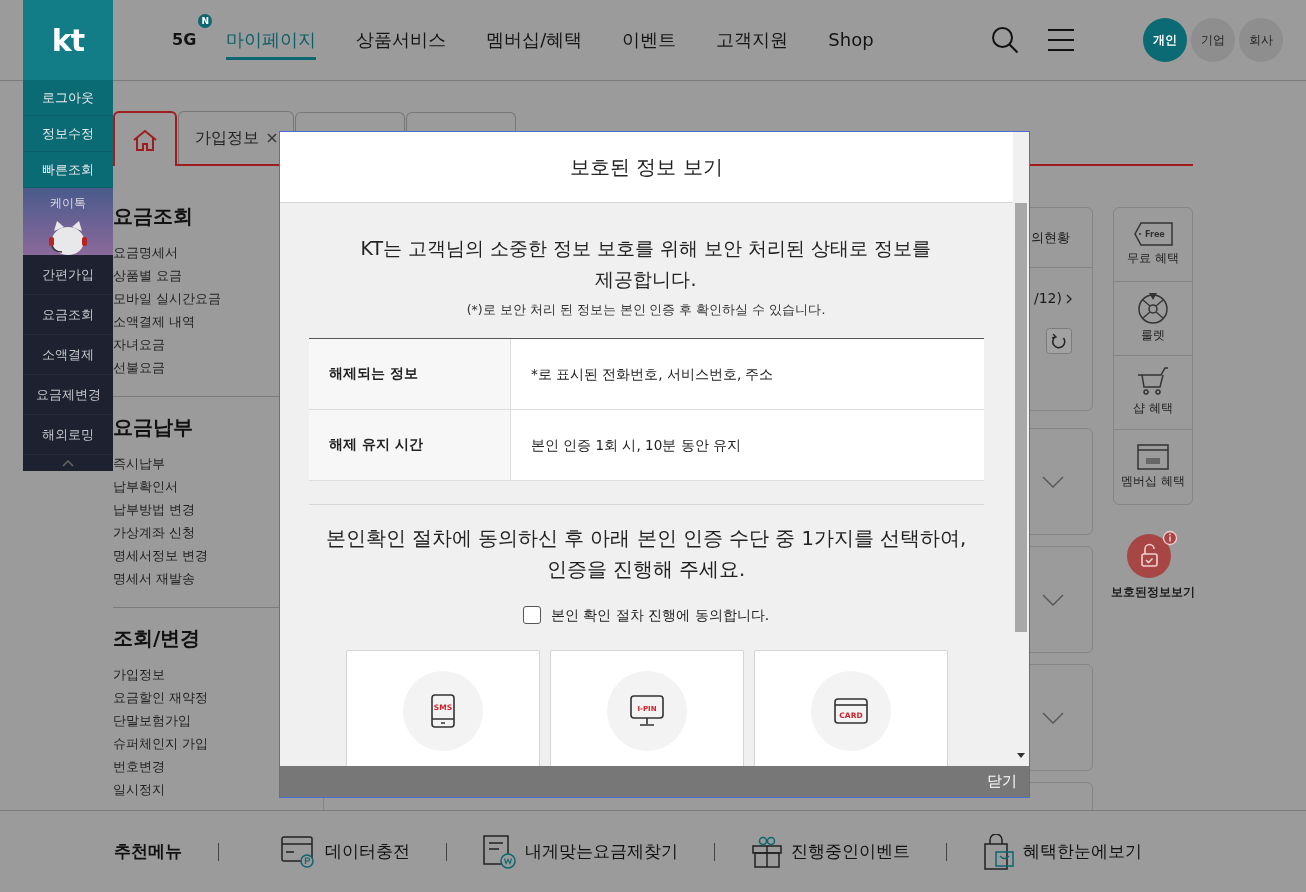 This screenshot has height=892, width=1306. Describe the element at coordinates (68, 435) in the screenshot. I see `quick-menu-item: 해외로밍` at that location.